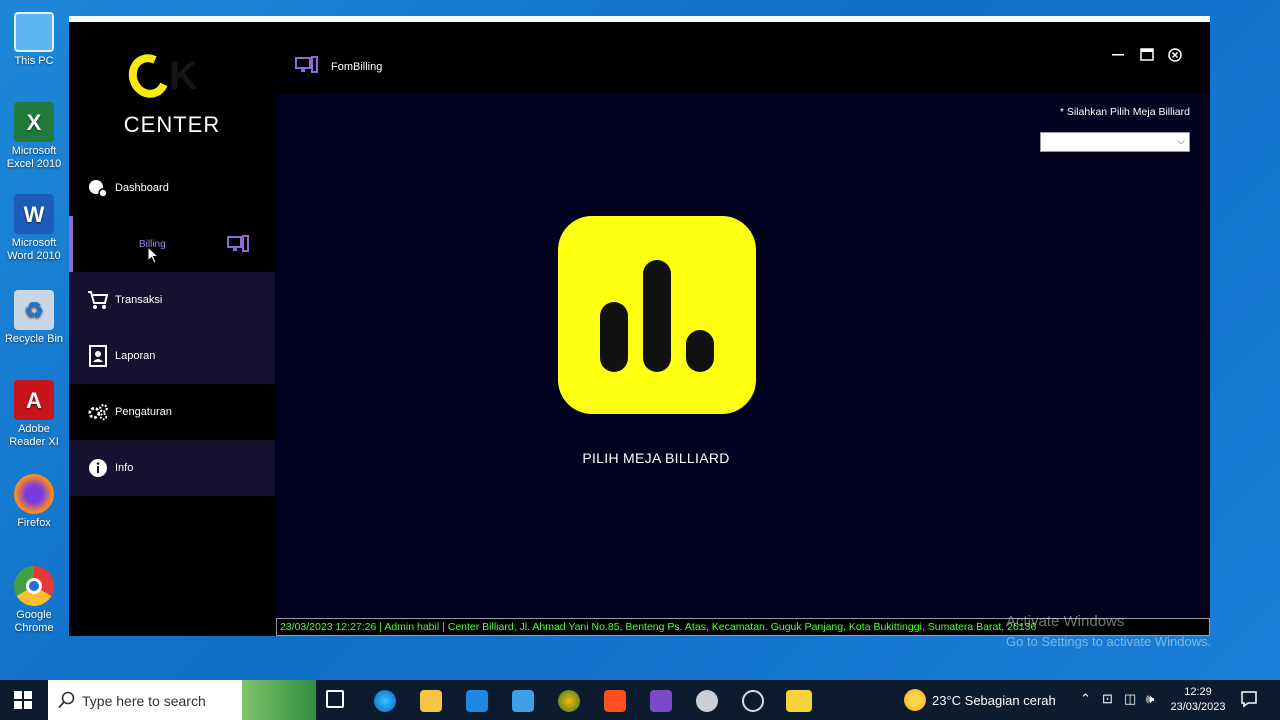  What do you see at coordinates (753, 701) in the screenshot?
I see `obs-icon` at bounding box center [753, 701].